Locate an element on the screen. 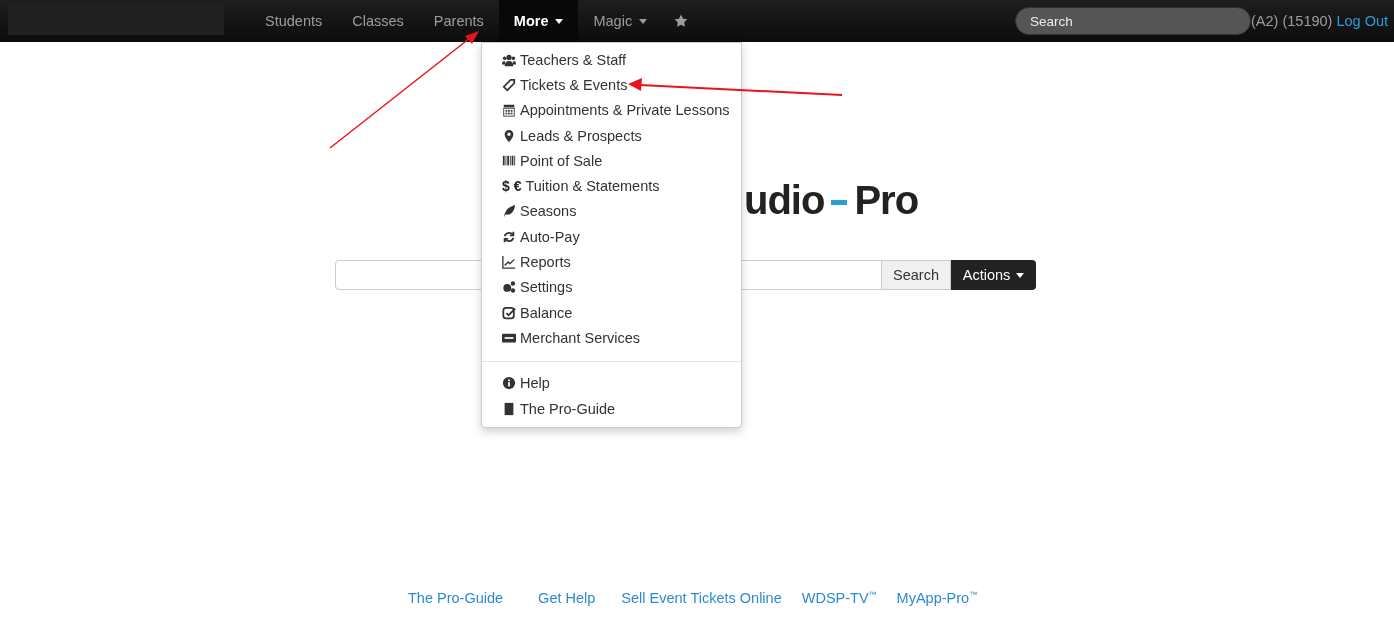 The width and height of the screenshot is (1394, 618). logo-text: udio is located at coordinates (784, 200).